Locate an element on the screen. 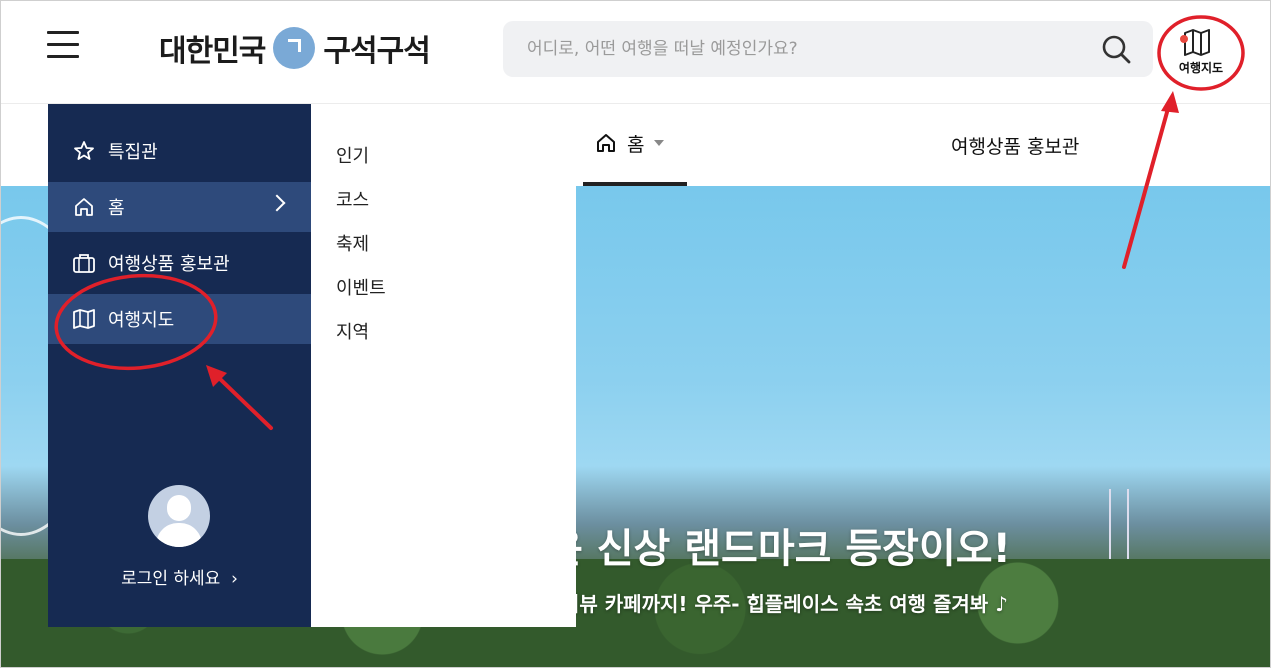 The height and width of the screenshot is (668, 1271). hamburger-menu-button is located at coordinates (63, 46).